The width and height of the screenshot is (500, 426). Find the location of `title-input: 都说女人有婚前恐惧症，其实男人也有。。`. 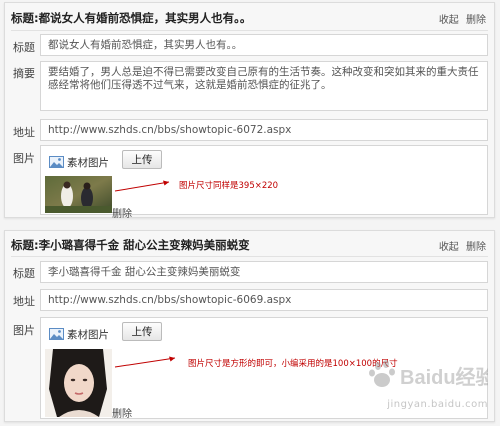

title-input: 都说女人有婚前恐惧症，其实男人也有。。 is located at coordinates (264, 45).